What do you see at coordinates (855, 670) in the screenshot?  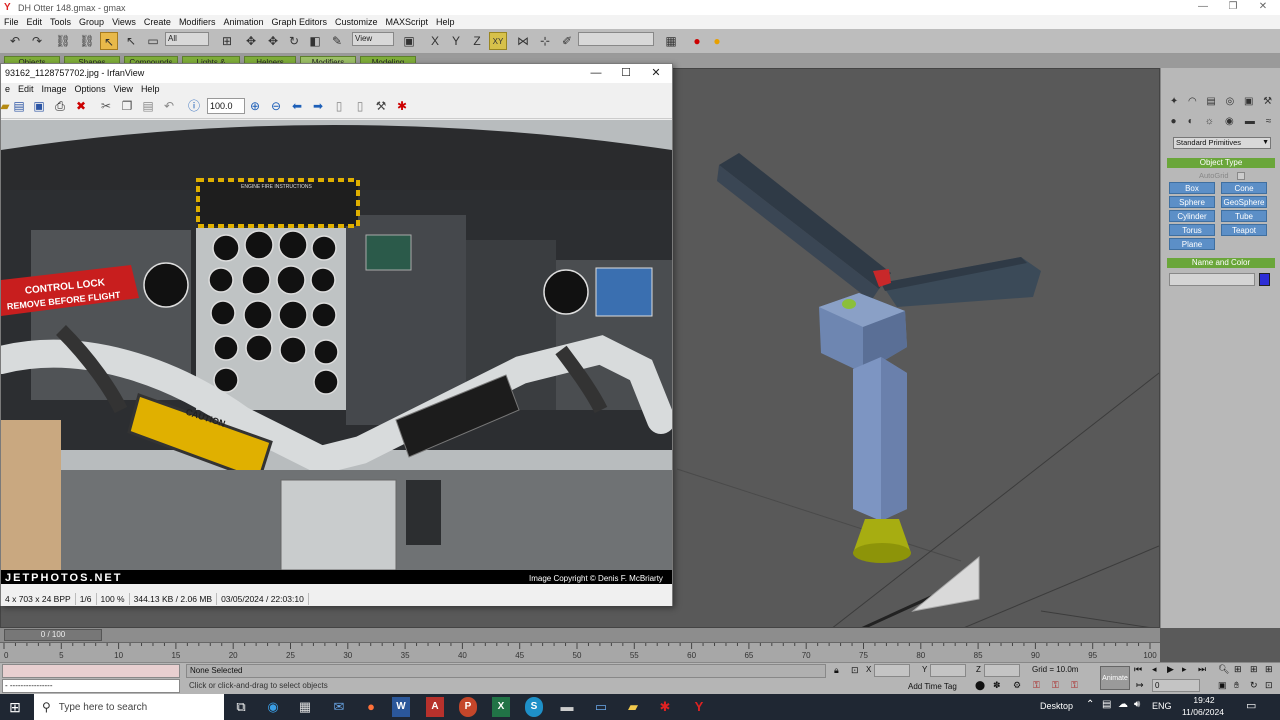 I see `absolute-mode-icon: ⊡` at bounding box center [855, 670].